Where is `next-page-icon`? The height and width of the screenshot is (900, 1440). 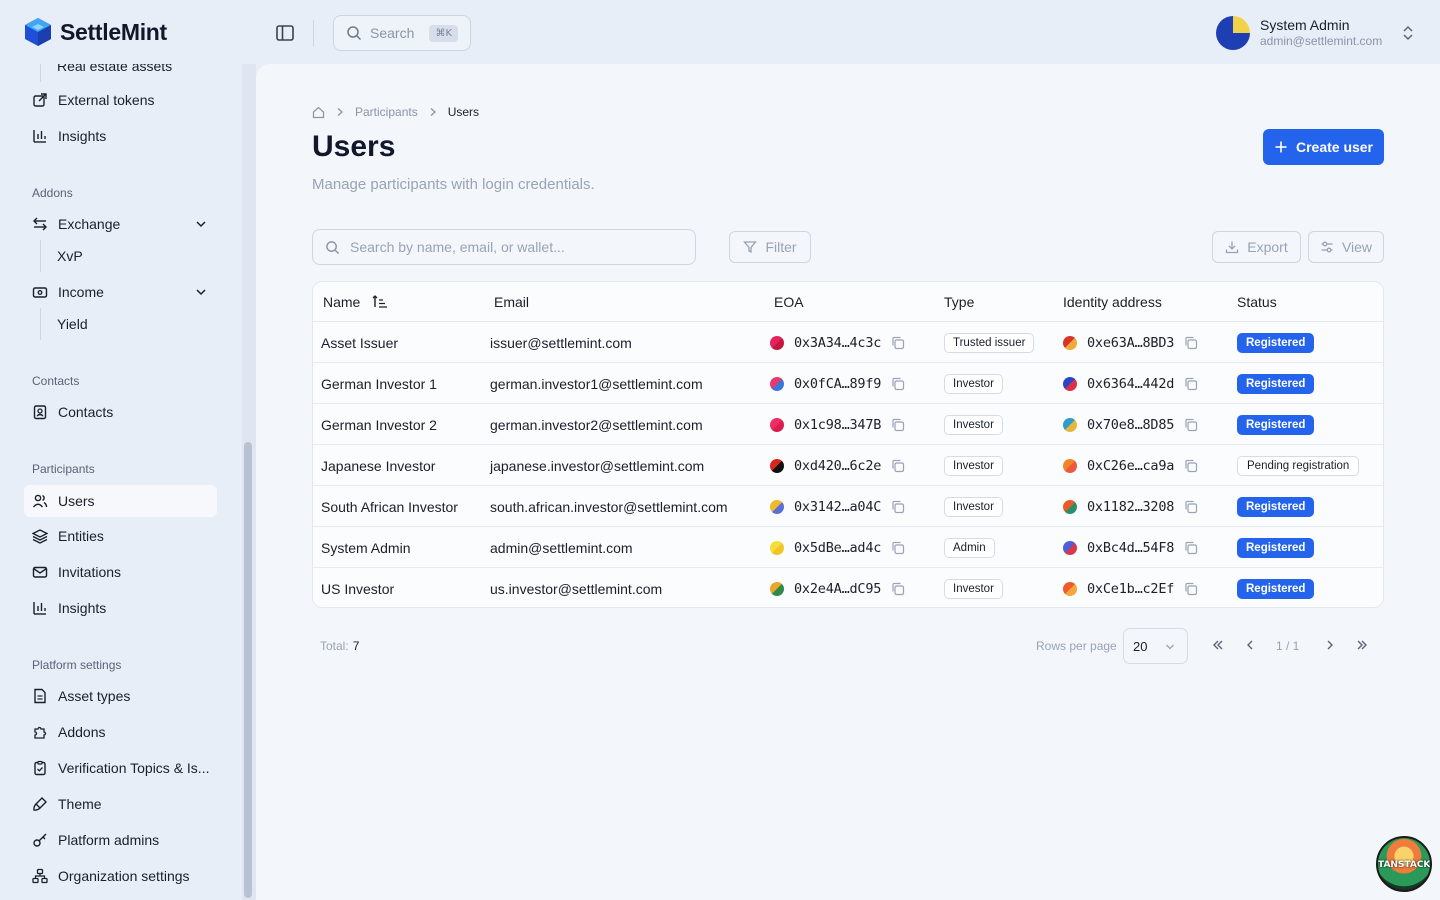
next-page-icon is located at coordinates (1330, 645).